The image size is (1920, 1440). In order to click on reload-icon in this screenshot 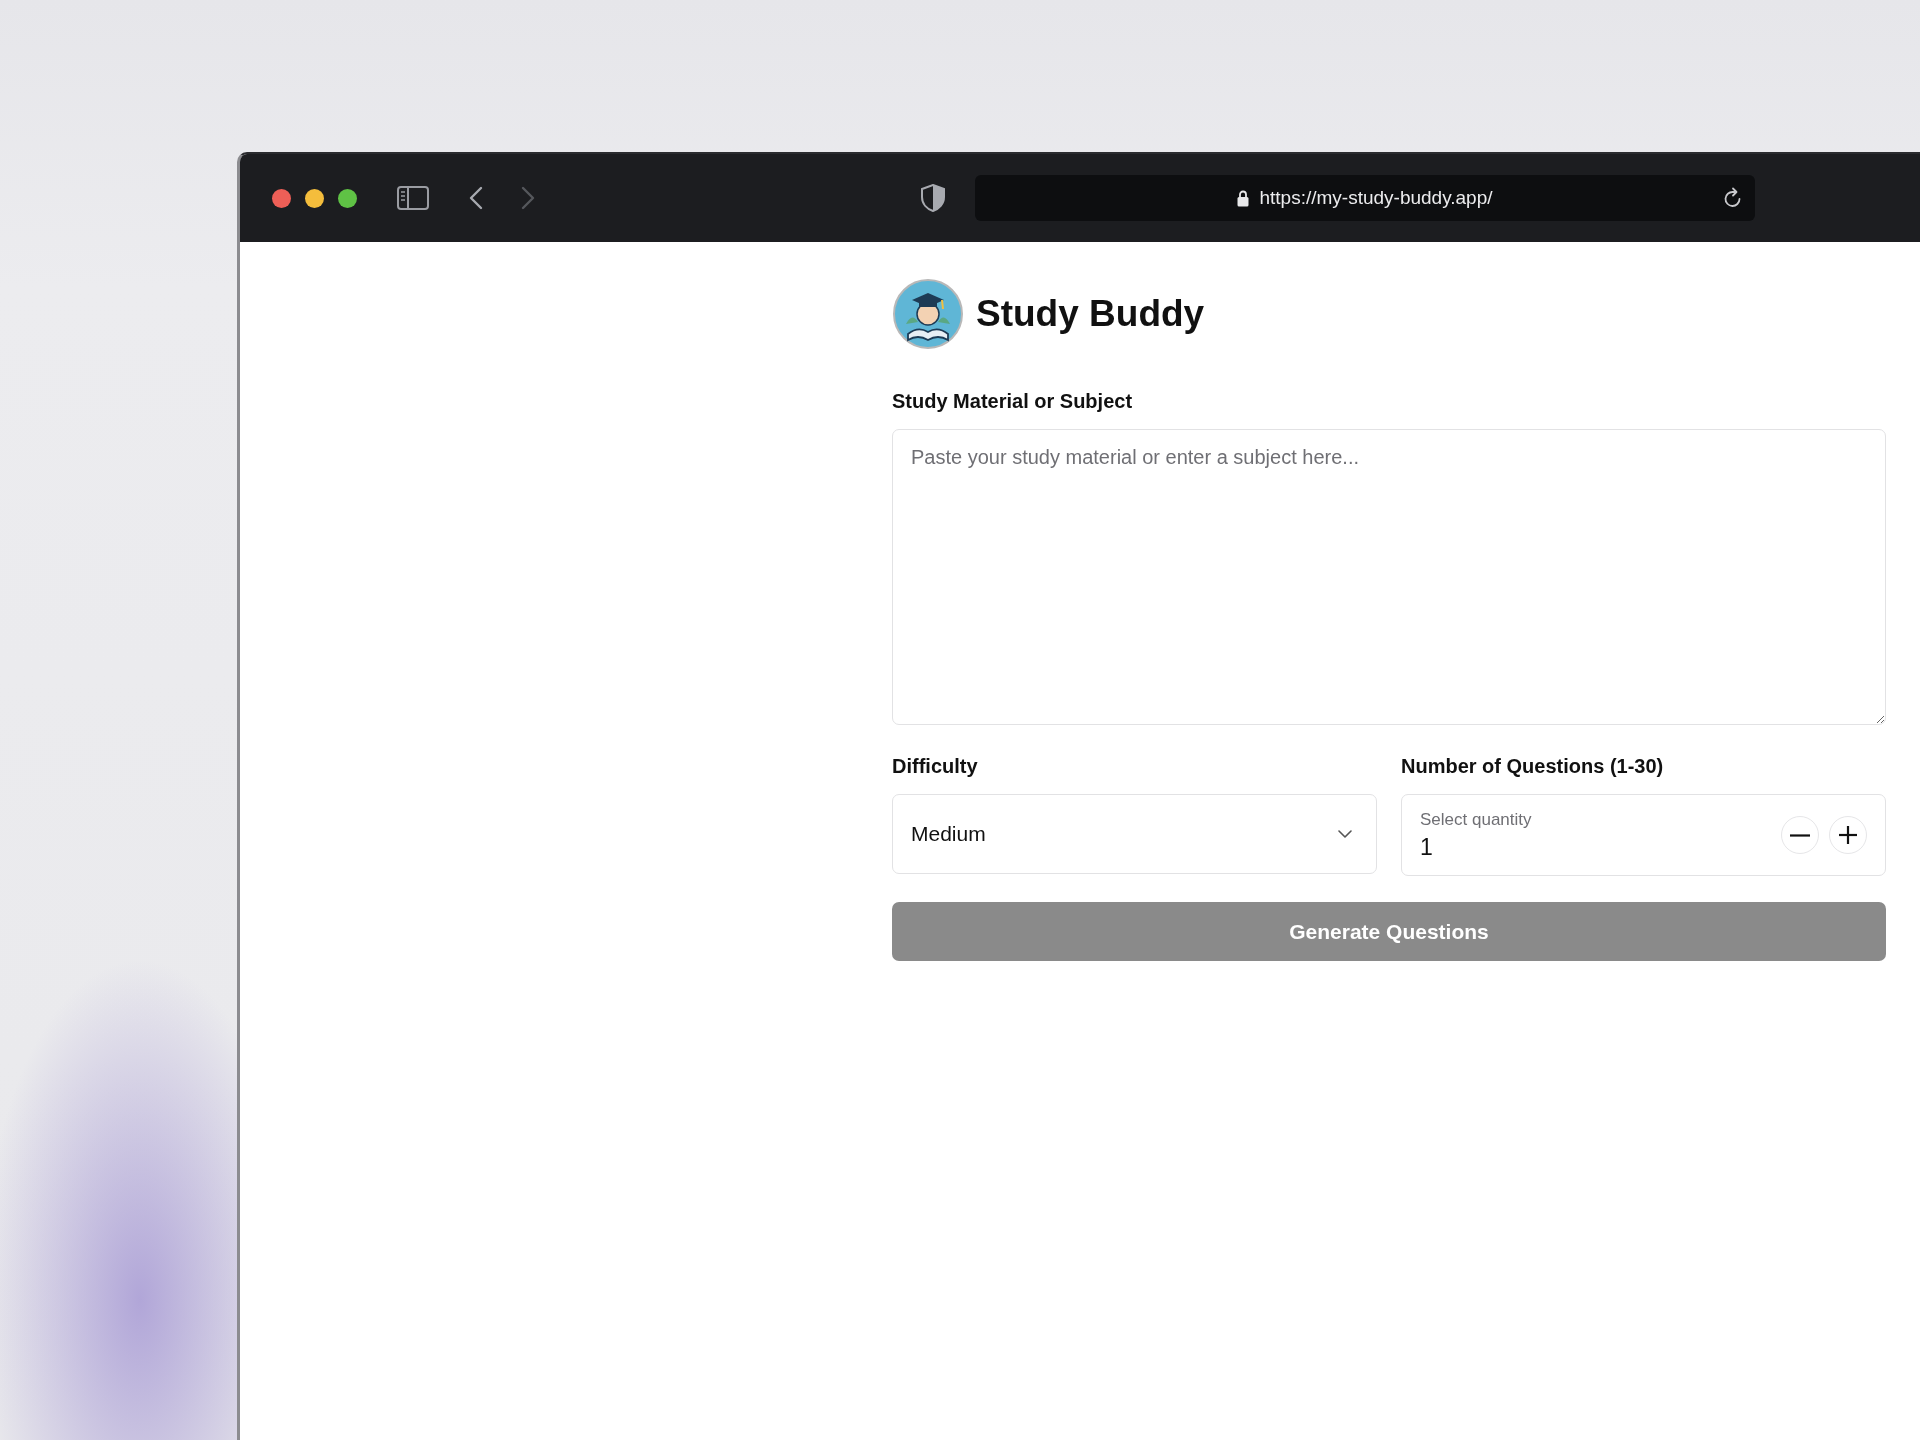, I will do `click(1733, 198)`.